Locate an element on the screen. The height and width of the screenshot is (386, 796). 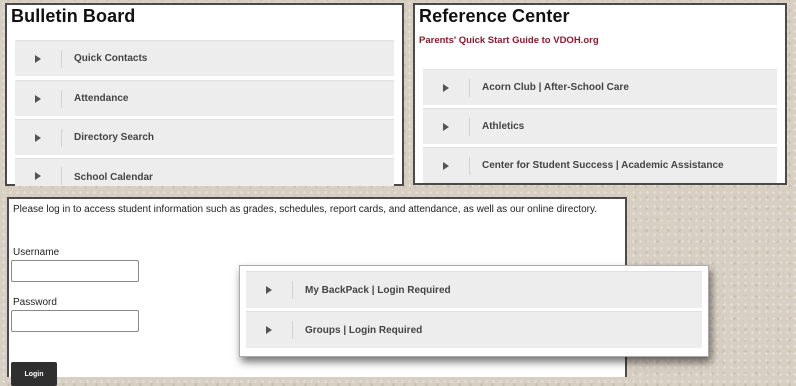
accordion-athletics: Athletics is located at coordinates (600, 126).